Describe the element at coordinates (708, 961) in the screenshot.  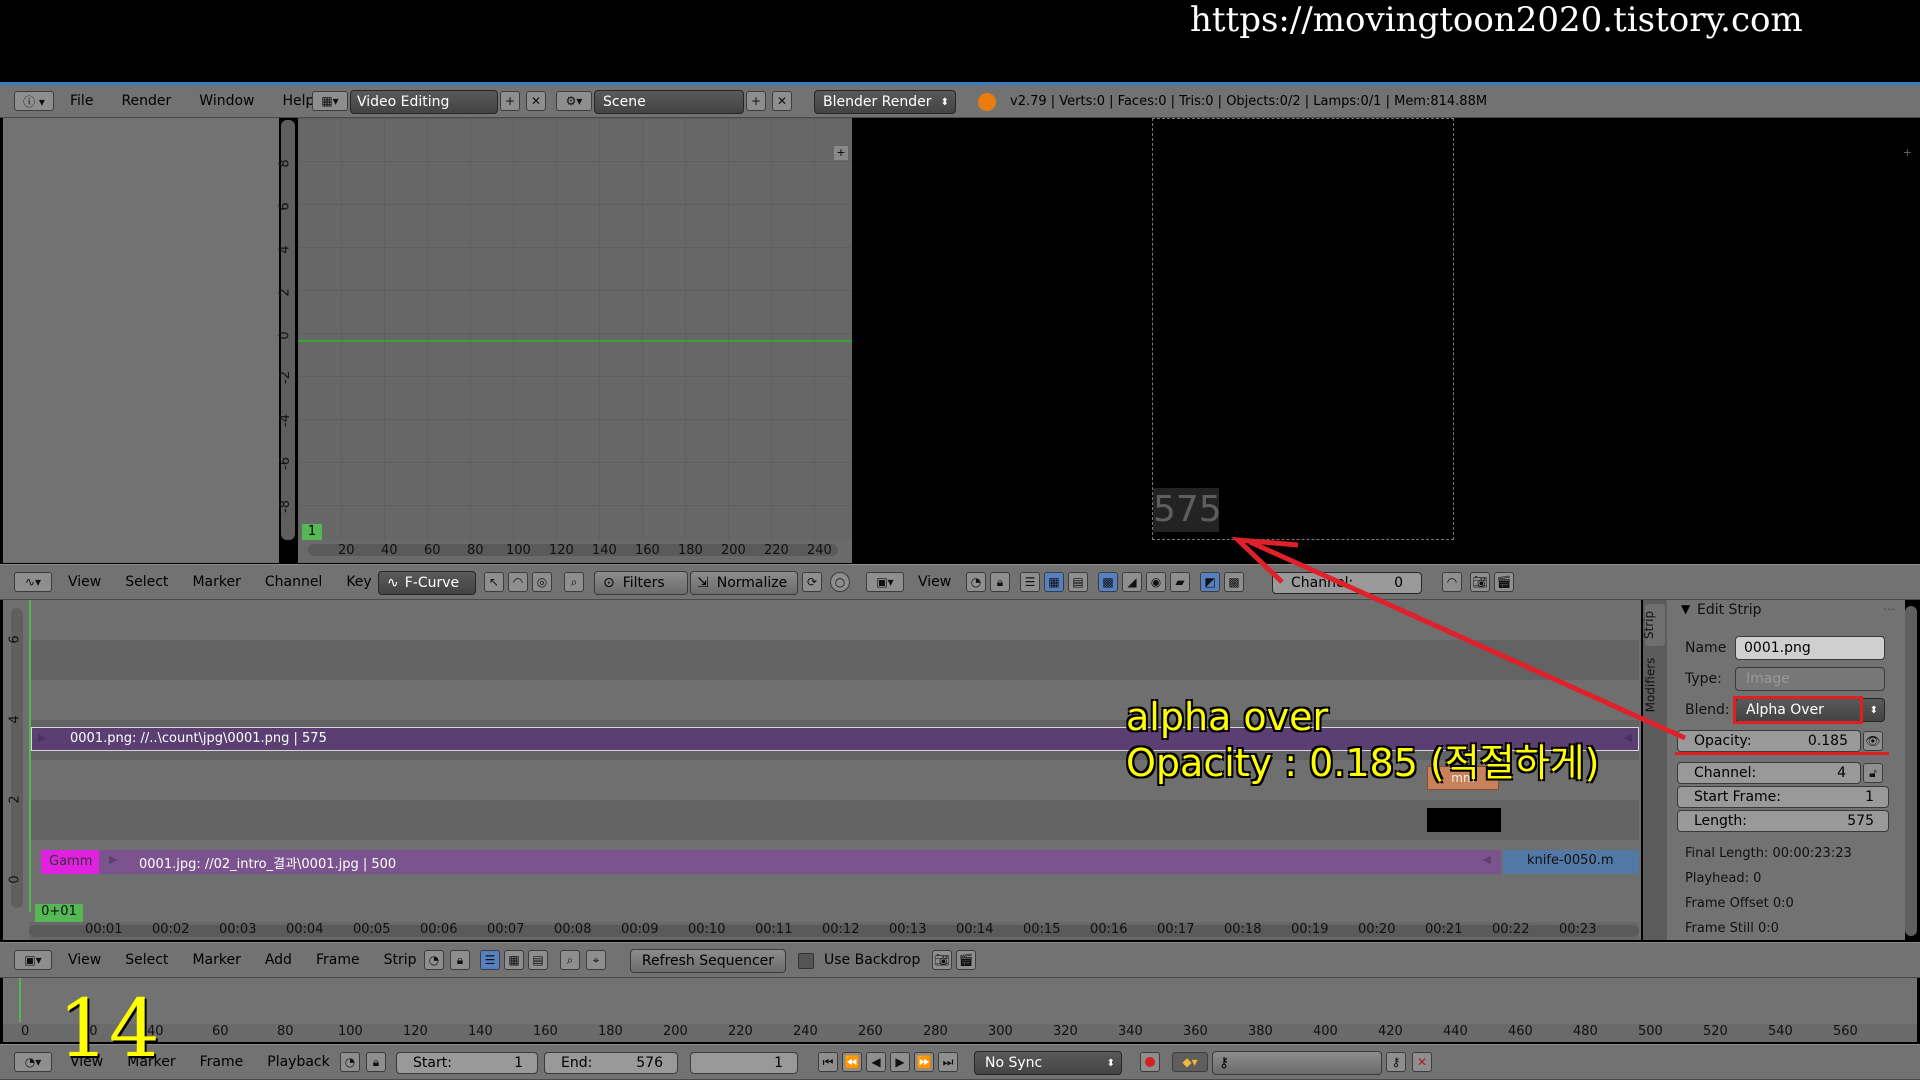
I see `refresh-sequencer-button: Refresh Sequencer` at that location.